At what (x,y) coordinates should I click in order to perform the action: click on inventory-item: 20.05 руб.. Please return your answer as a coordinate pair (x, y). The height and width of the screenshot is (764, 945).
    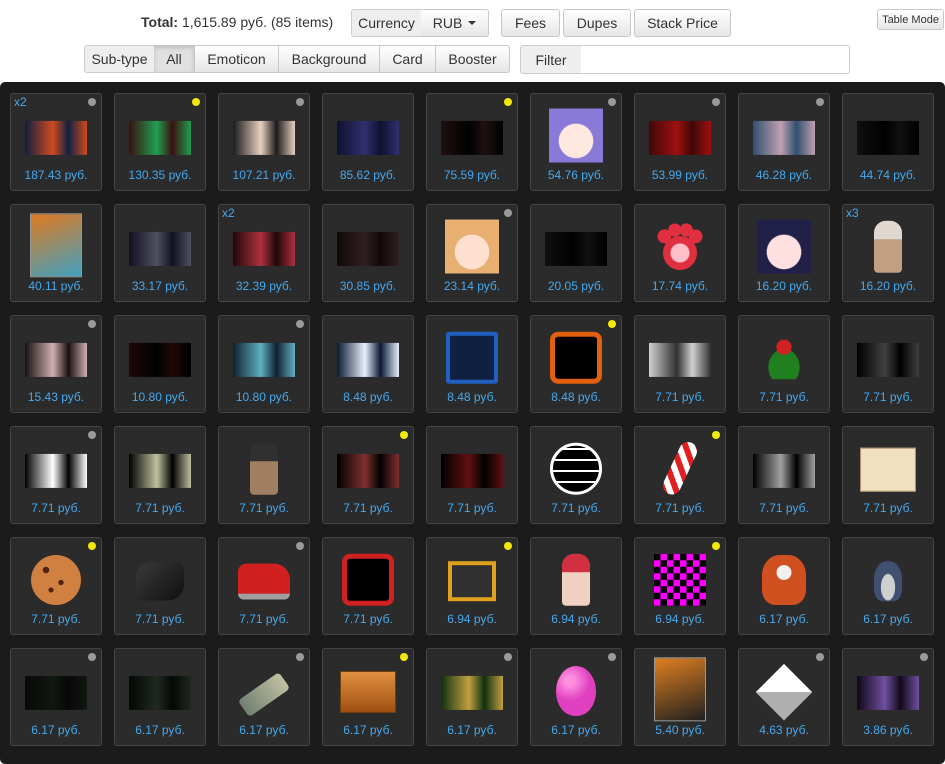
    Looking at the image, I should click on (576, 253).